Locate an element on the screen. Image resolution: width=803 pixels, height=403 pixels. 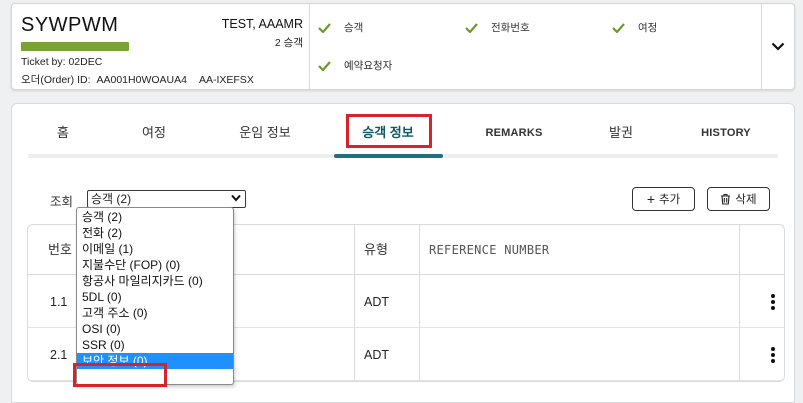
lookup-selected-value: 승객 (2) is located at coordinates (111, 199).